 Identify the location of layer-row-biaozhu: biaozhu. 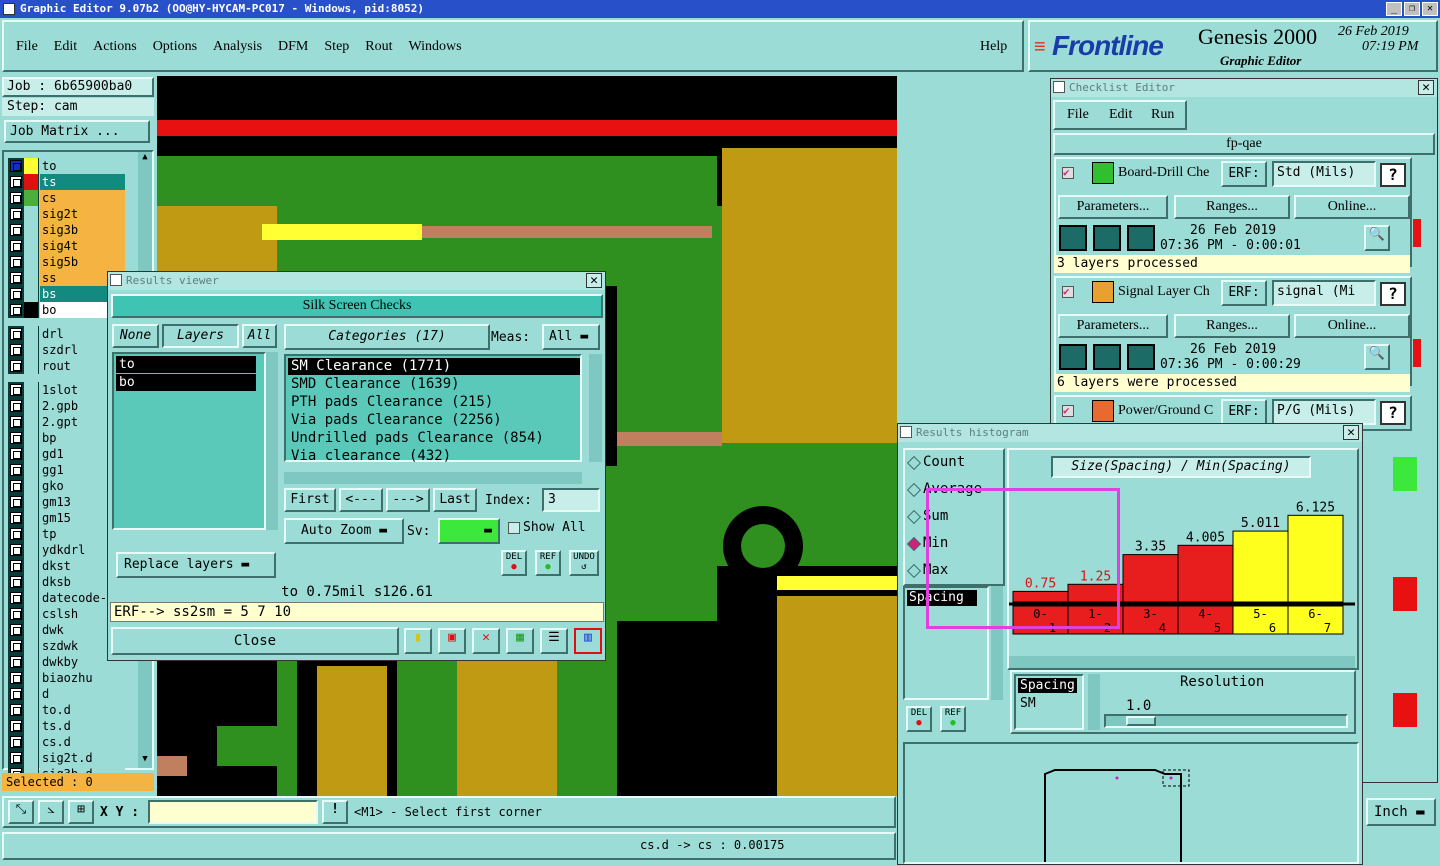
(79, 678).